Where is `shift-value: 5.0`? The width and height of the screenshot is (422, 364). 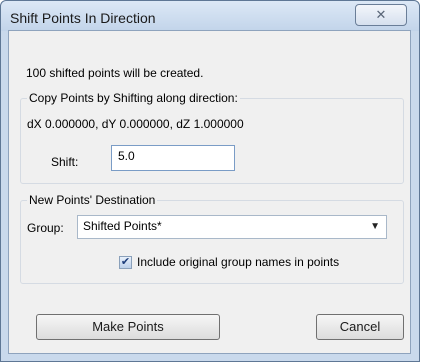
shift-value: 5.0 is located at coordinates (126, 156).